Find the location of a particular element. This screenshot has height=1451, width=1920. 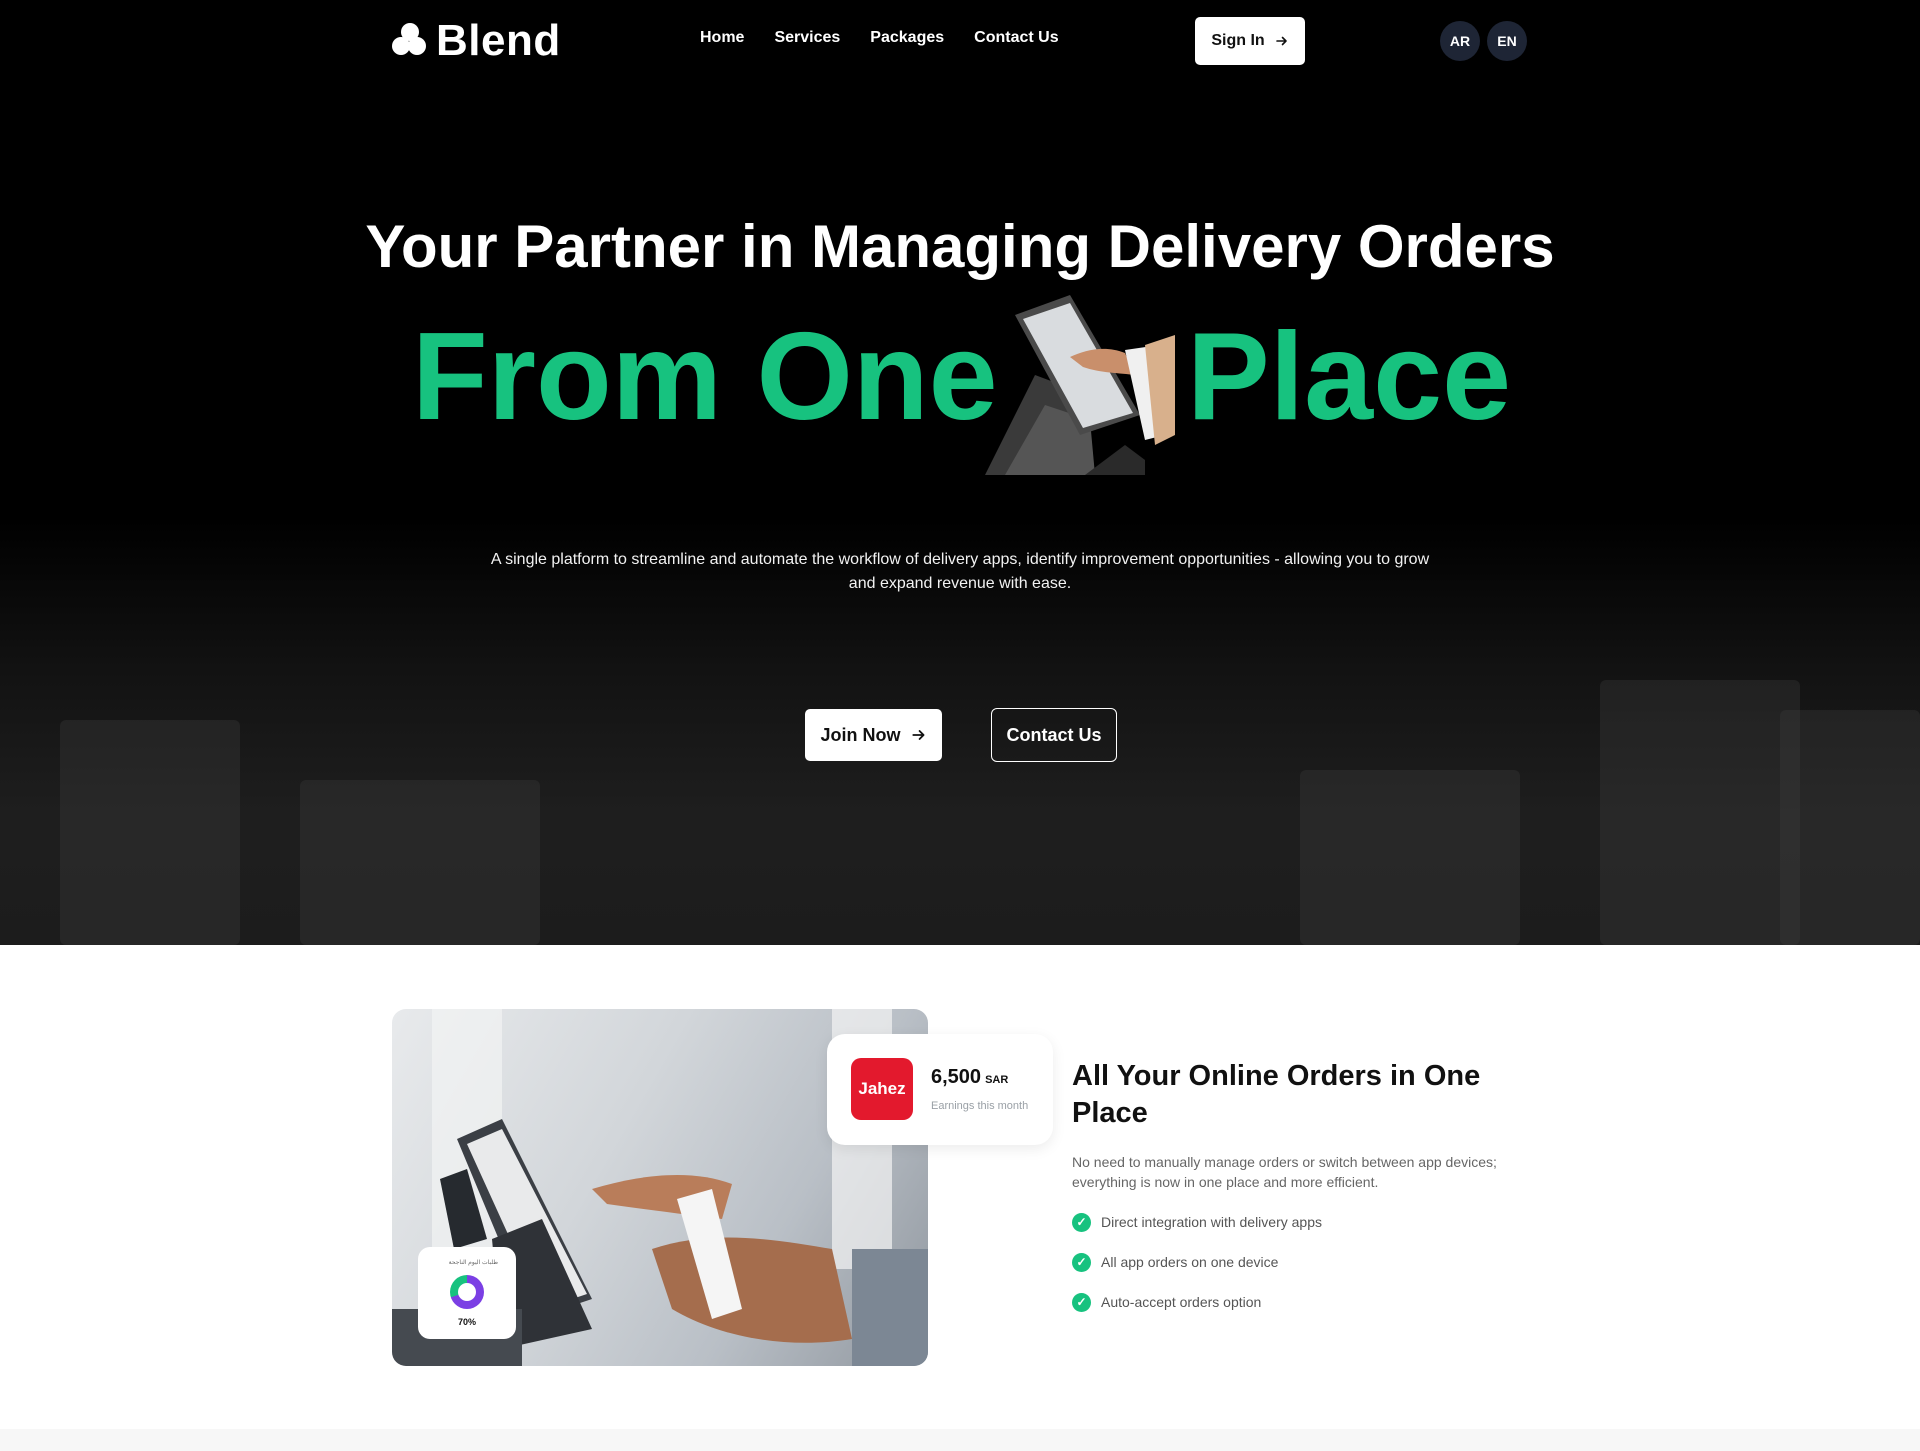

earnings-note: Earnings this month is located at coordinates (980, 1106).